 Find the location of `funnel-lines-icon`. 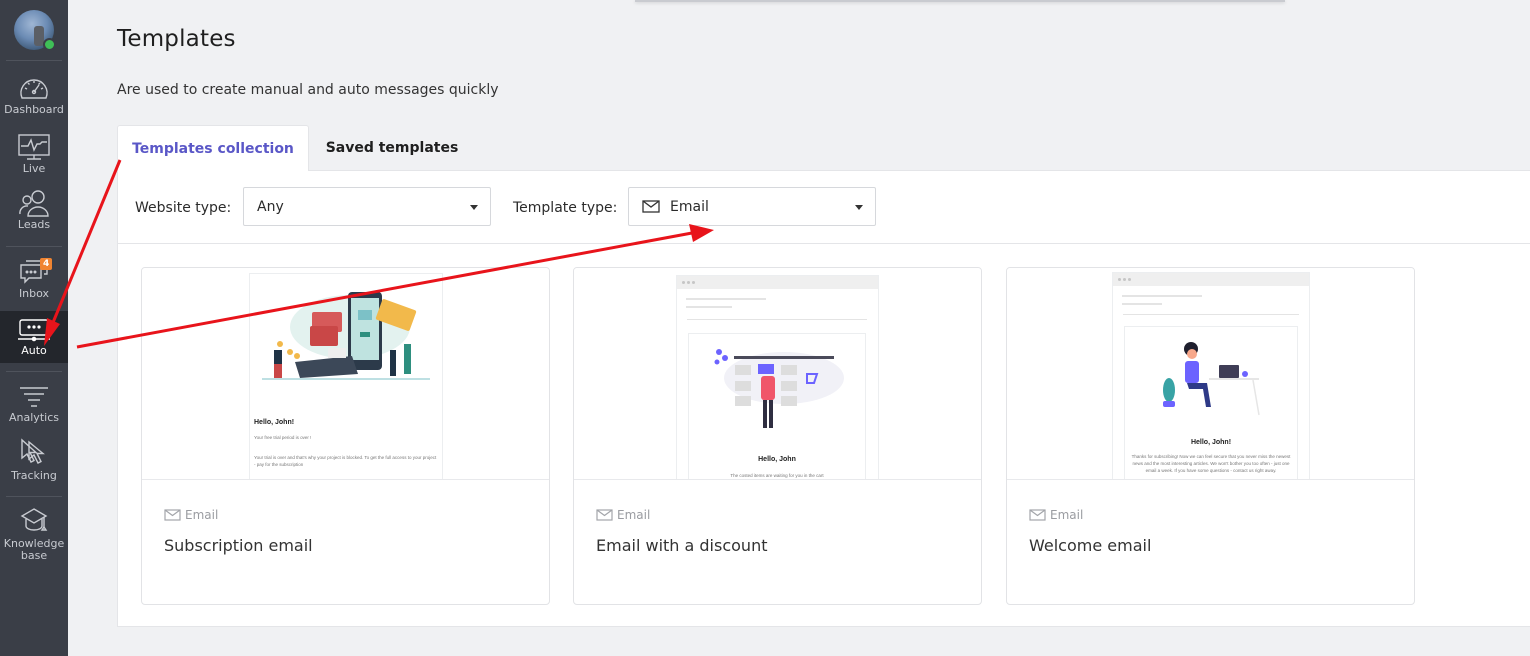

funnel-lines-icon is located at coordinates (34, 397).